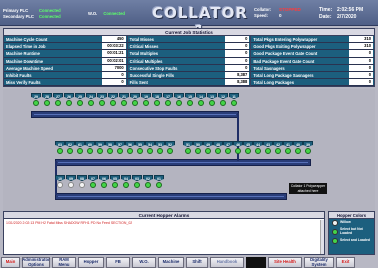 The width and height of the screenshot is (378, 268). I want to click on hopper-27: 27, so click(58, 101).